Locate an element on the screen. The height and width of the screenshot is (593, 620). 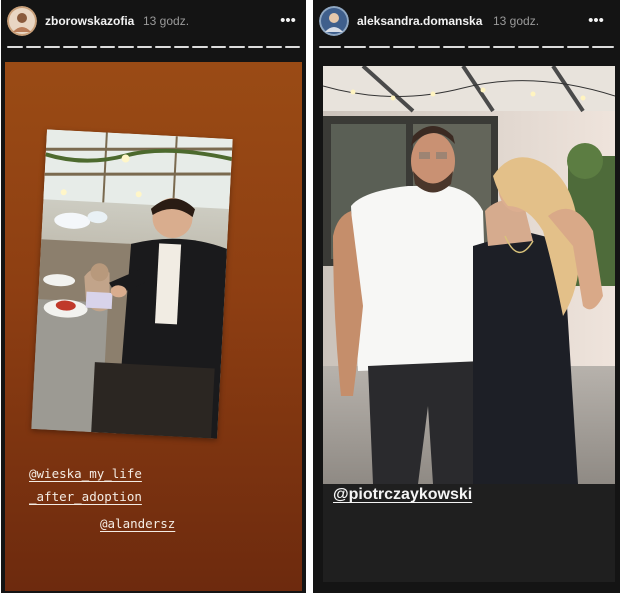
mention-alandersz: @alandersz is located at coordinates (137, 523).